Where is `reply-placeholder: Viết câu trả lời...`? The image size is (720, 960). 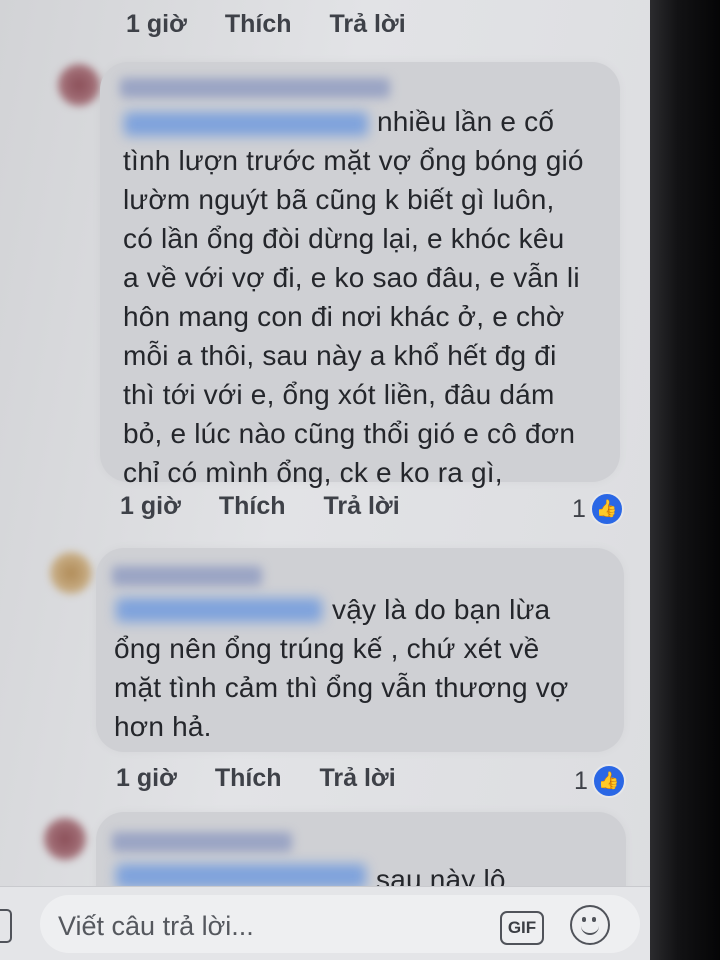 reply-placeholder: Viết câu trả lời... is located at coordinates (156, 926).